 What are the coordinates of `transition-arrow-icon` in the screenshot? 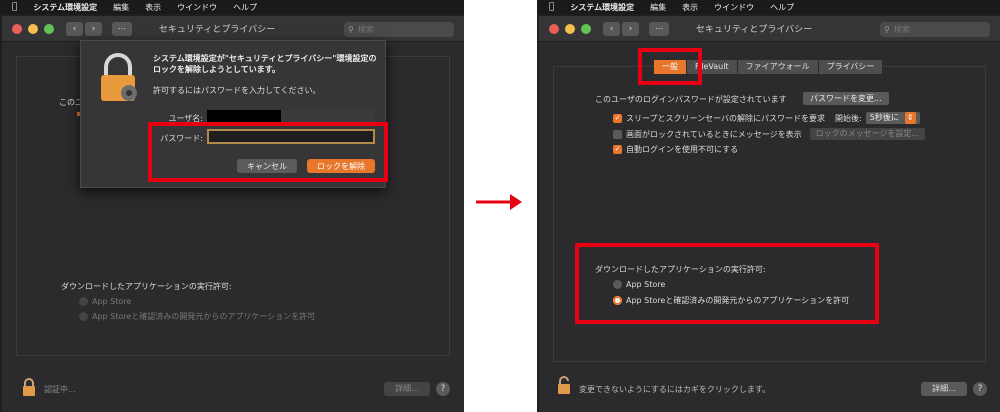 It's located at (499, 202).